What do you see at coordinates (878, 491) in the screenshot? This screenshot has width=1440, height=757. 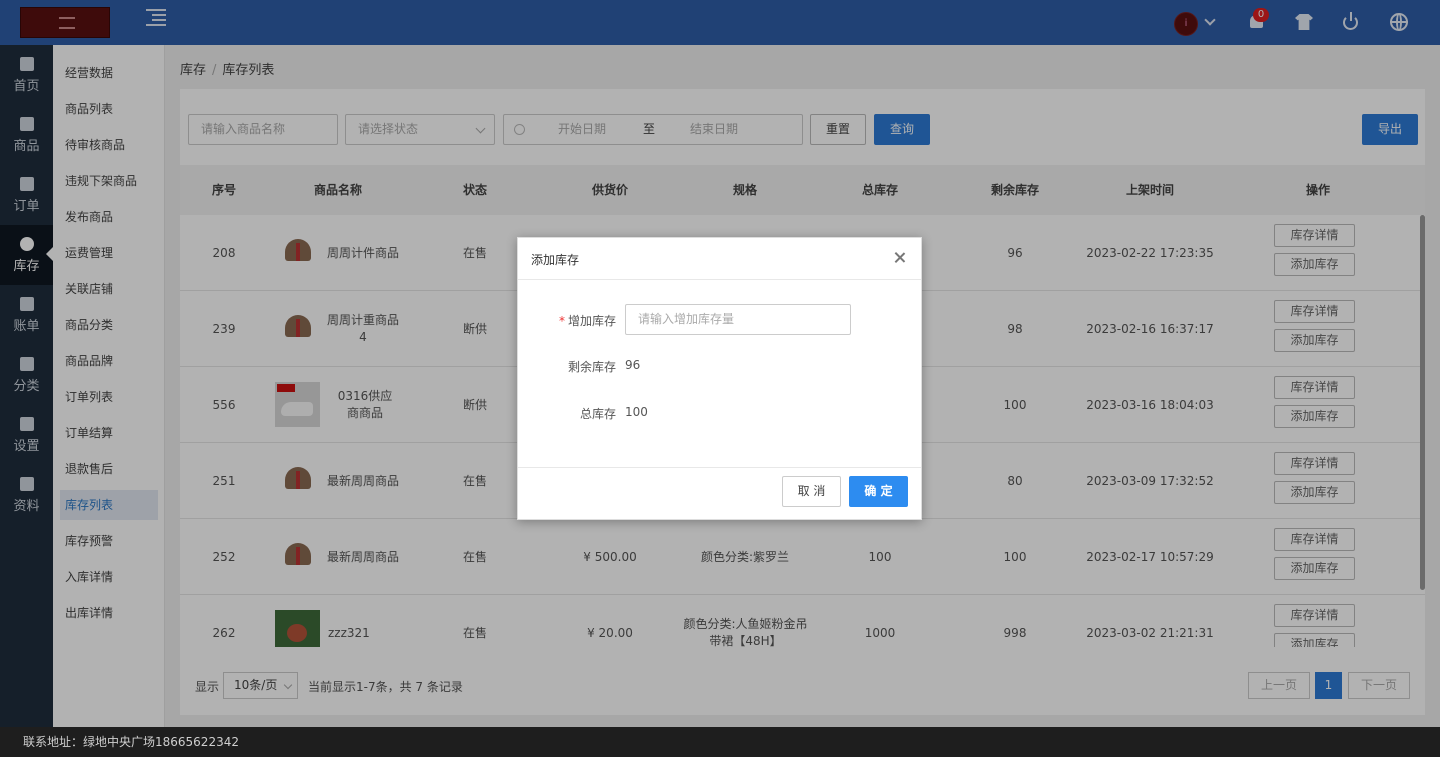 I see `confirm-button: 确 定` at bounding box center [878, 491].